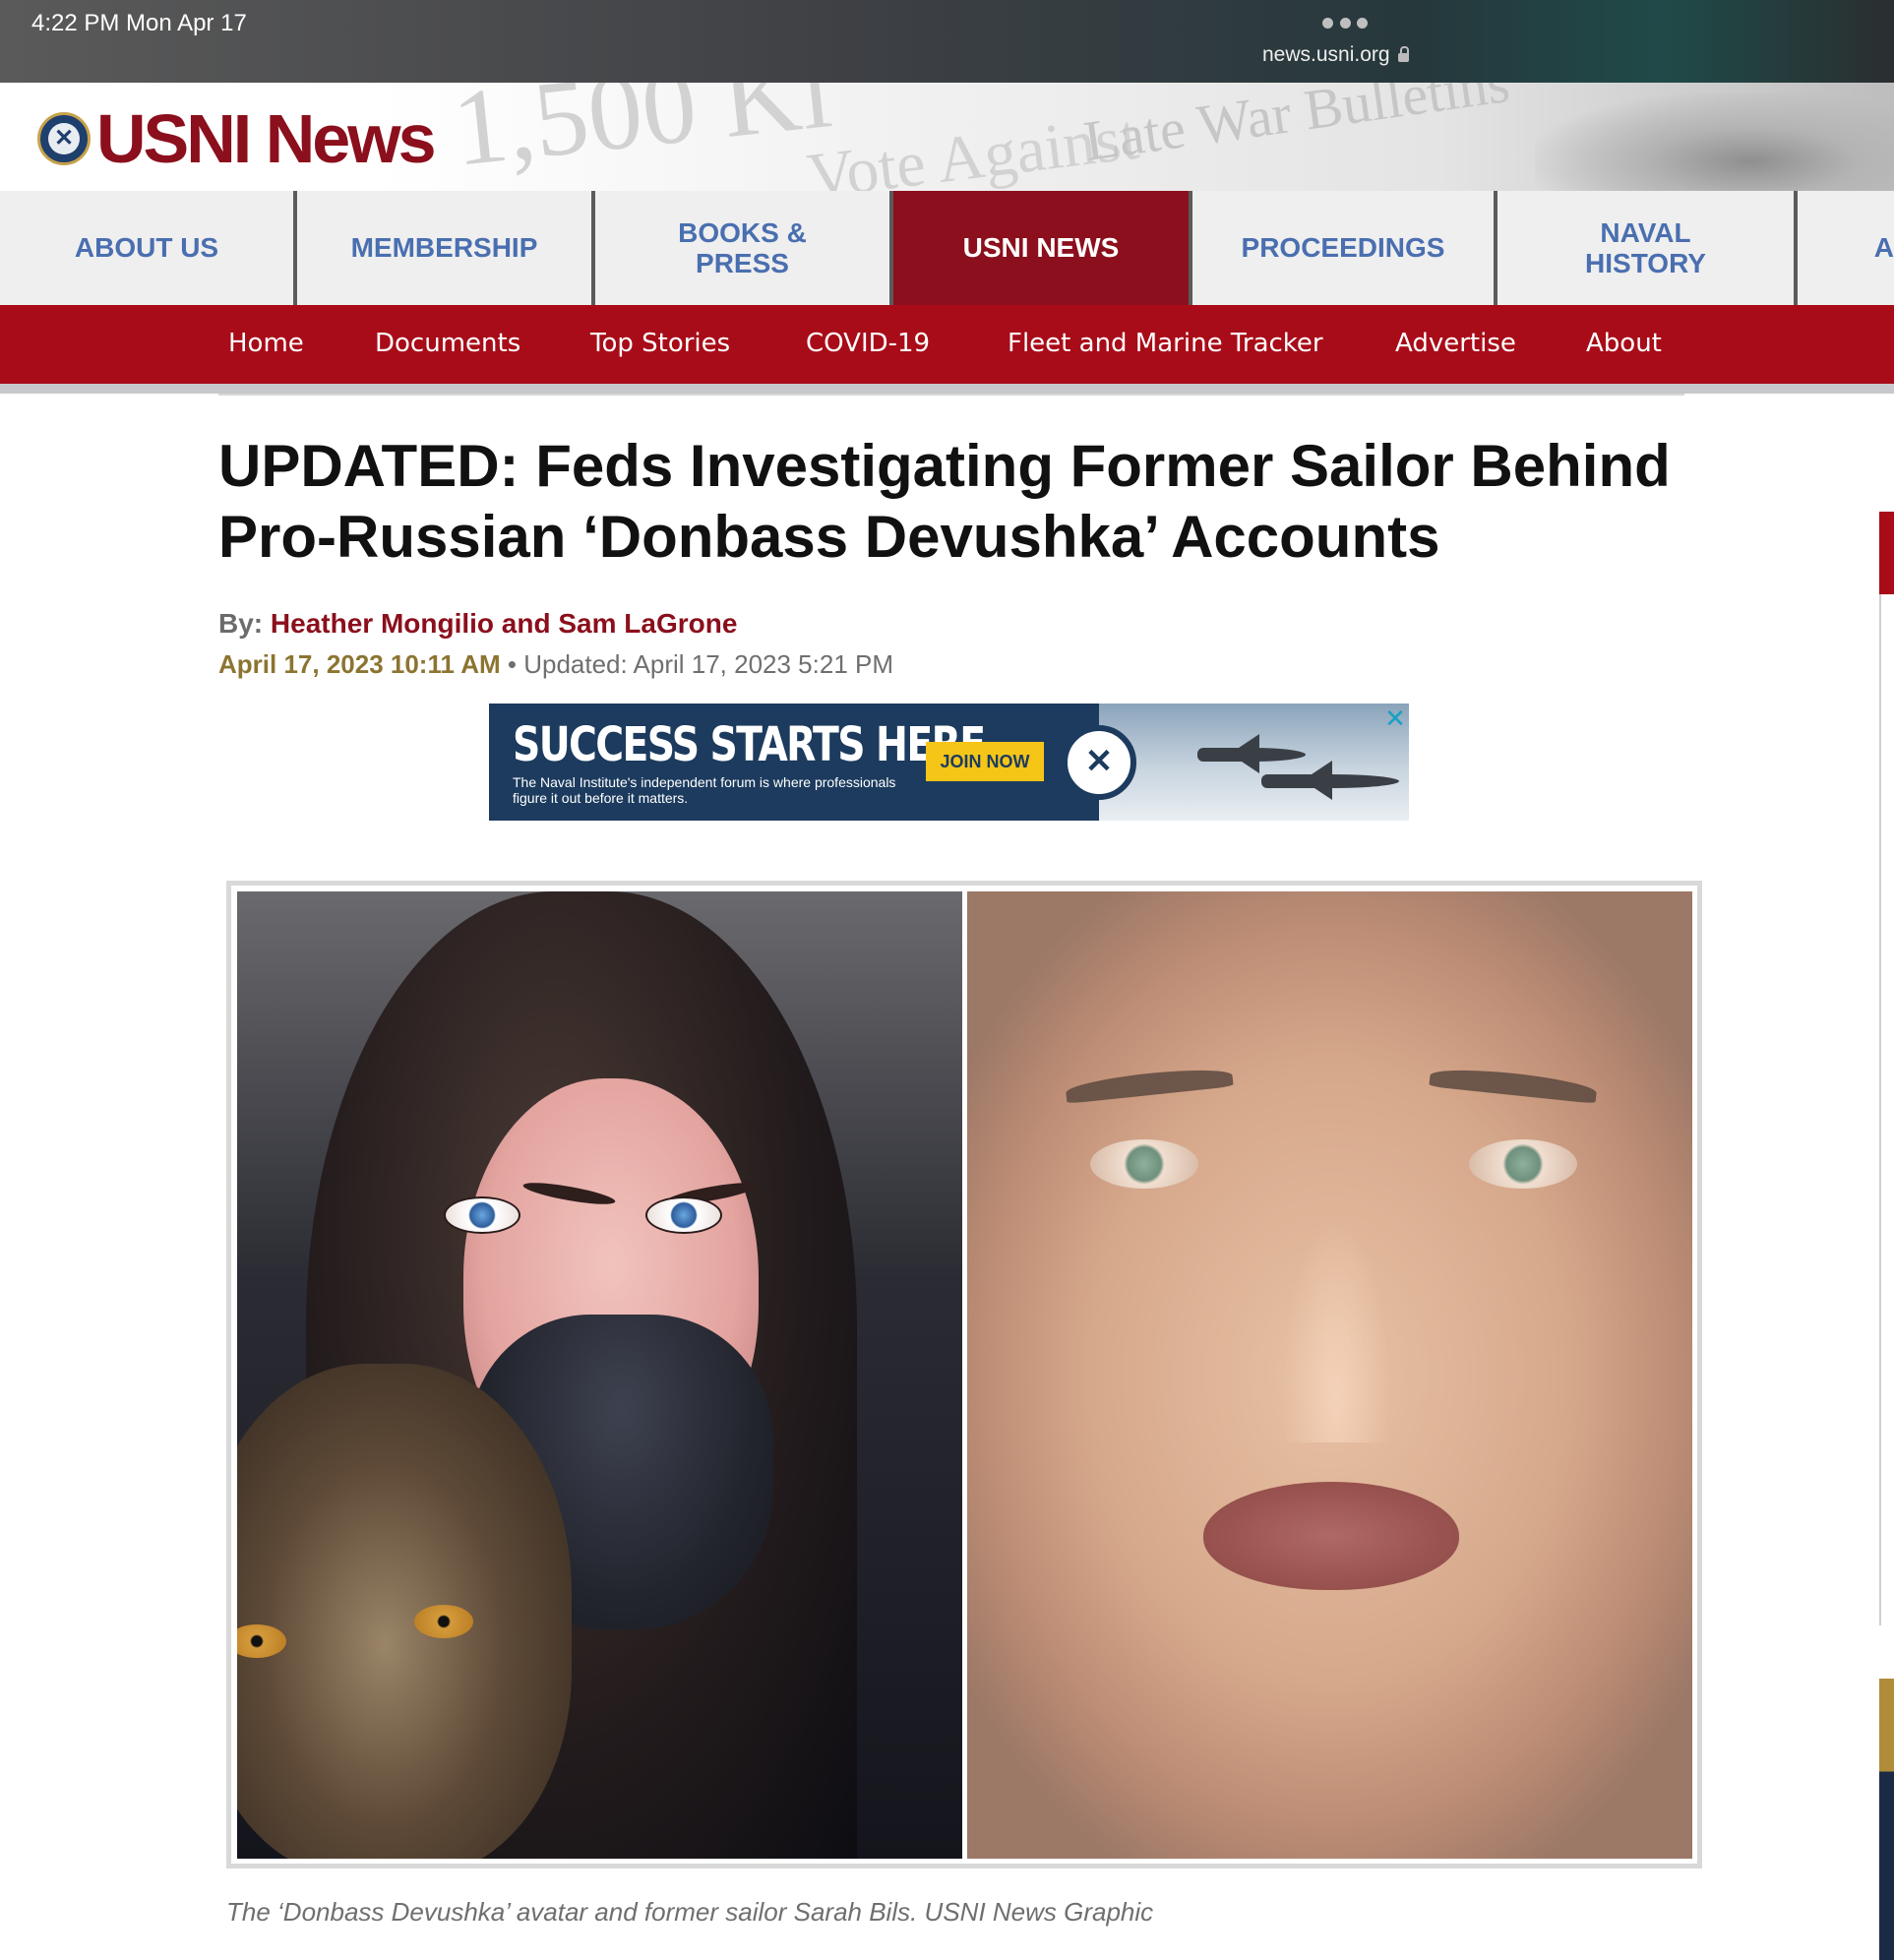 This screenshot has width=1894, height=1960. Describe the element at coordinates (149, 248) in the screenshot. I see `nav-about-us: ABOUT US` at that location.